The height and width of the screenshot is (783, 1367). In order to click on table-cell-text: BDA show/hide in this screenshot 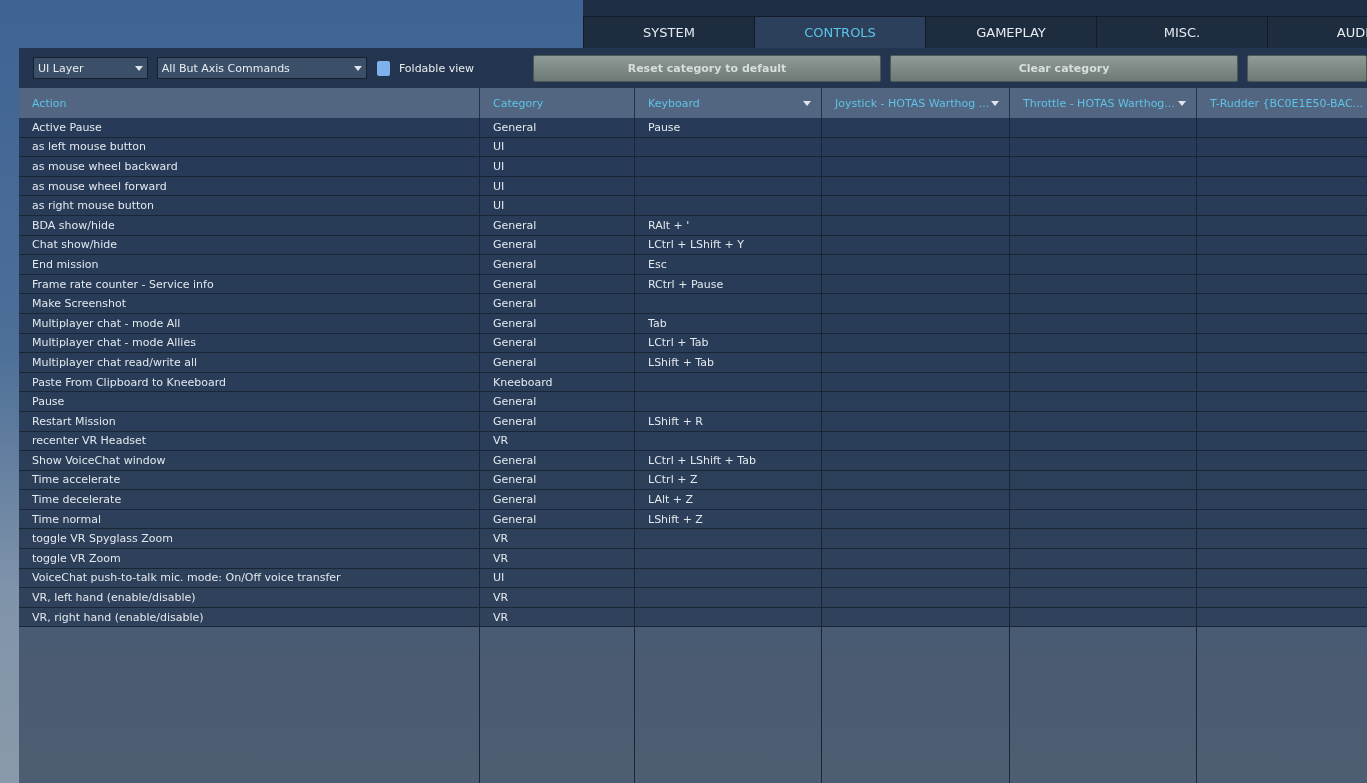, I will do `click(73, 225)`.